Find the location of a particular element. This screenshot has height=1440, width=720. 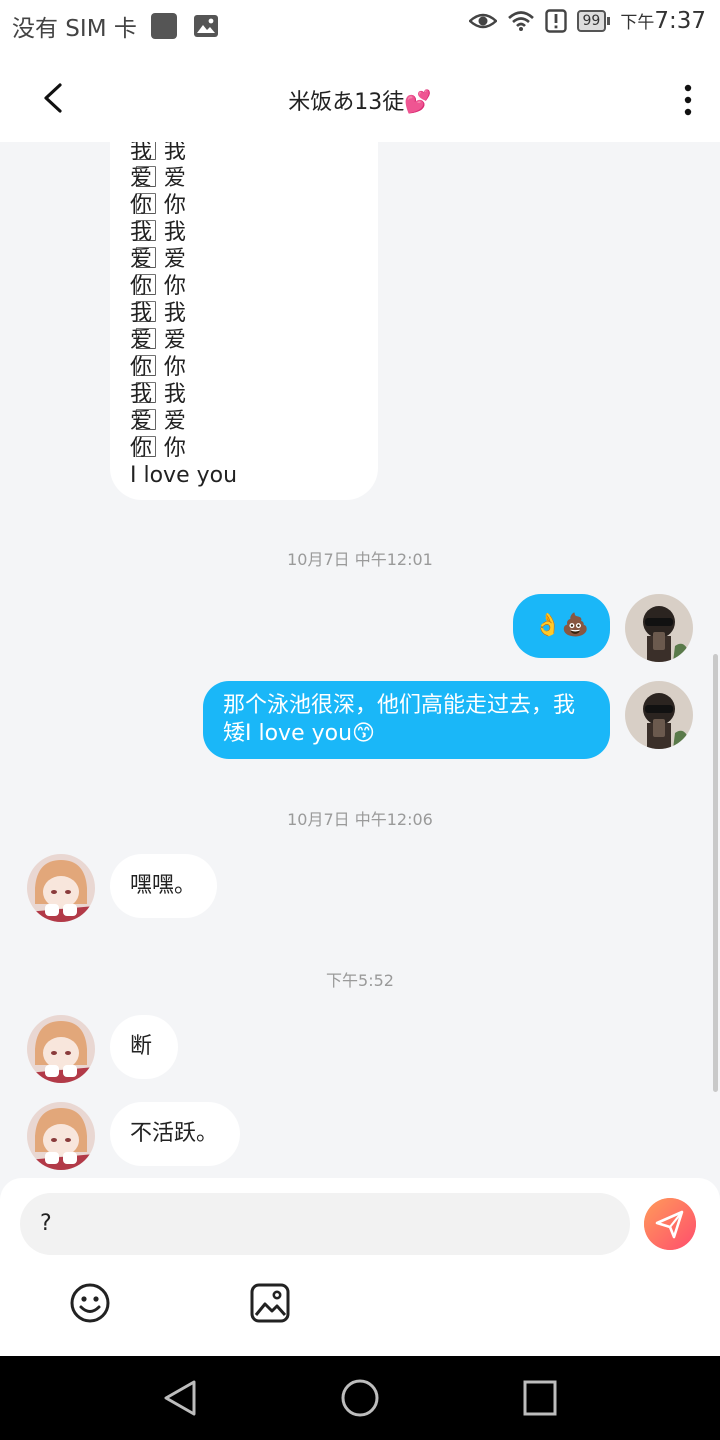

message-input: ? is located at coordinates (325, 1224).